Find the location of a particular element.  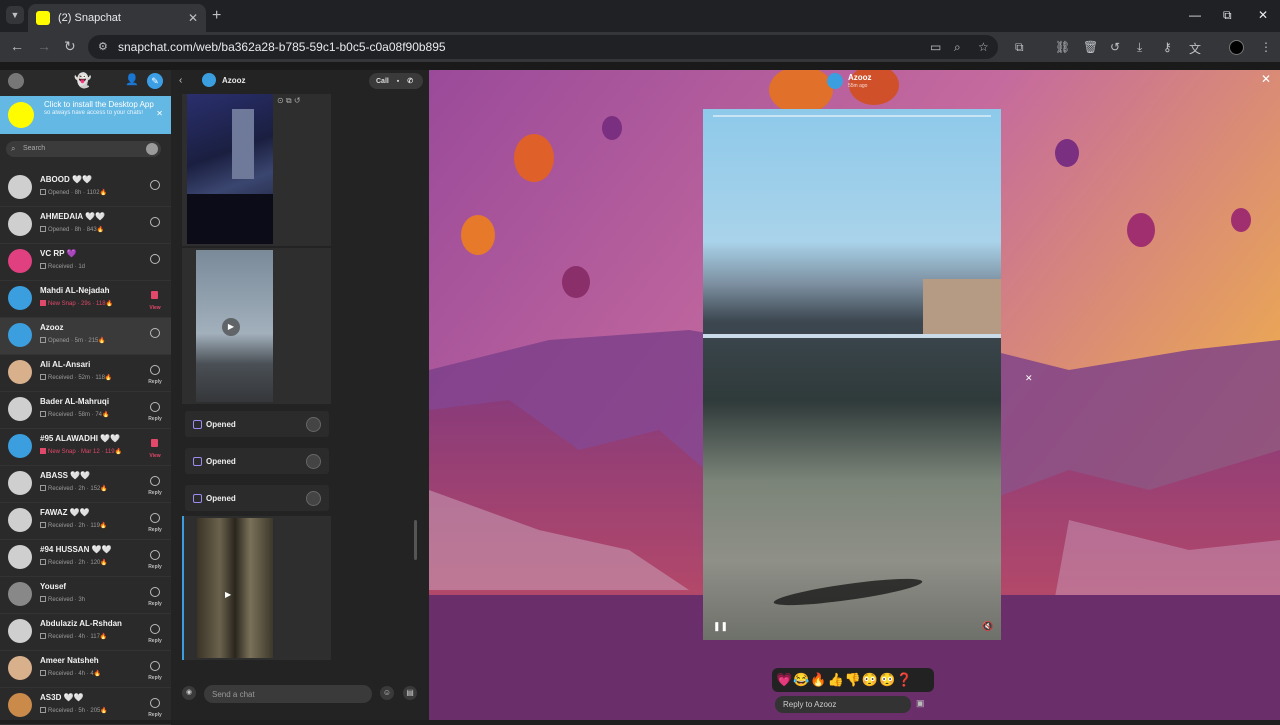

maximize-button: ⧉ is located at coordinates (1227, 15).